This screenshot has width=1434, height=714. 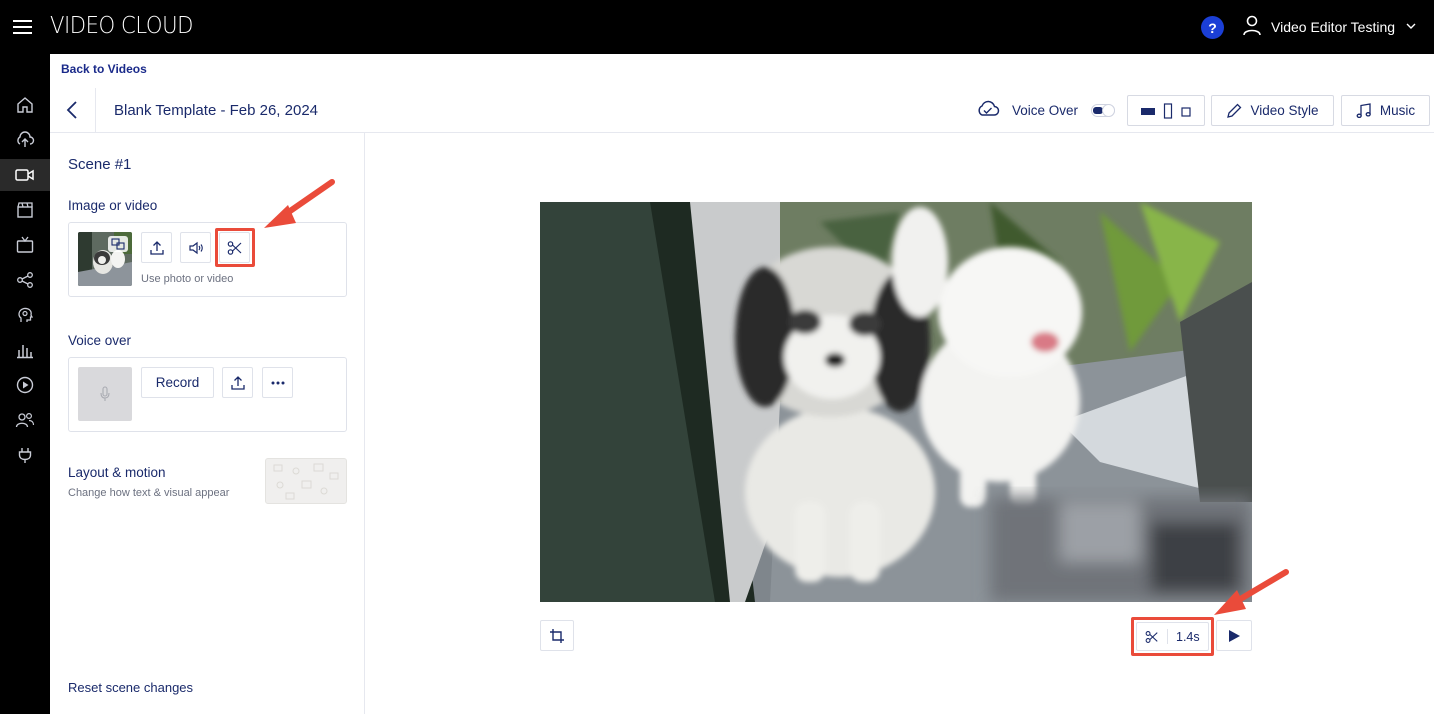 I want to click on media-thumbnail, so click(x=105, y=259).